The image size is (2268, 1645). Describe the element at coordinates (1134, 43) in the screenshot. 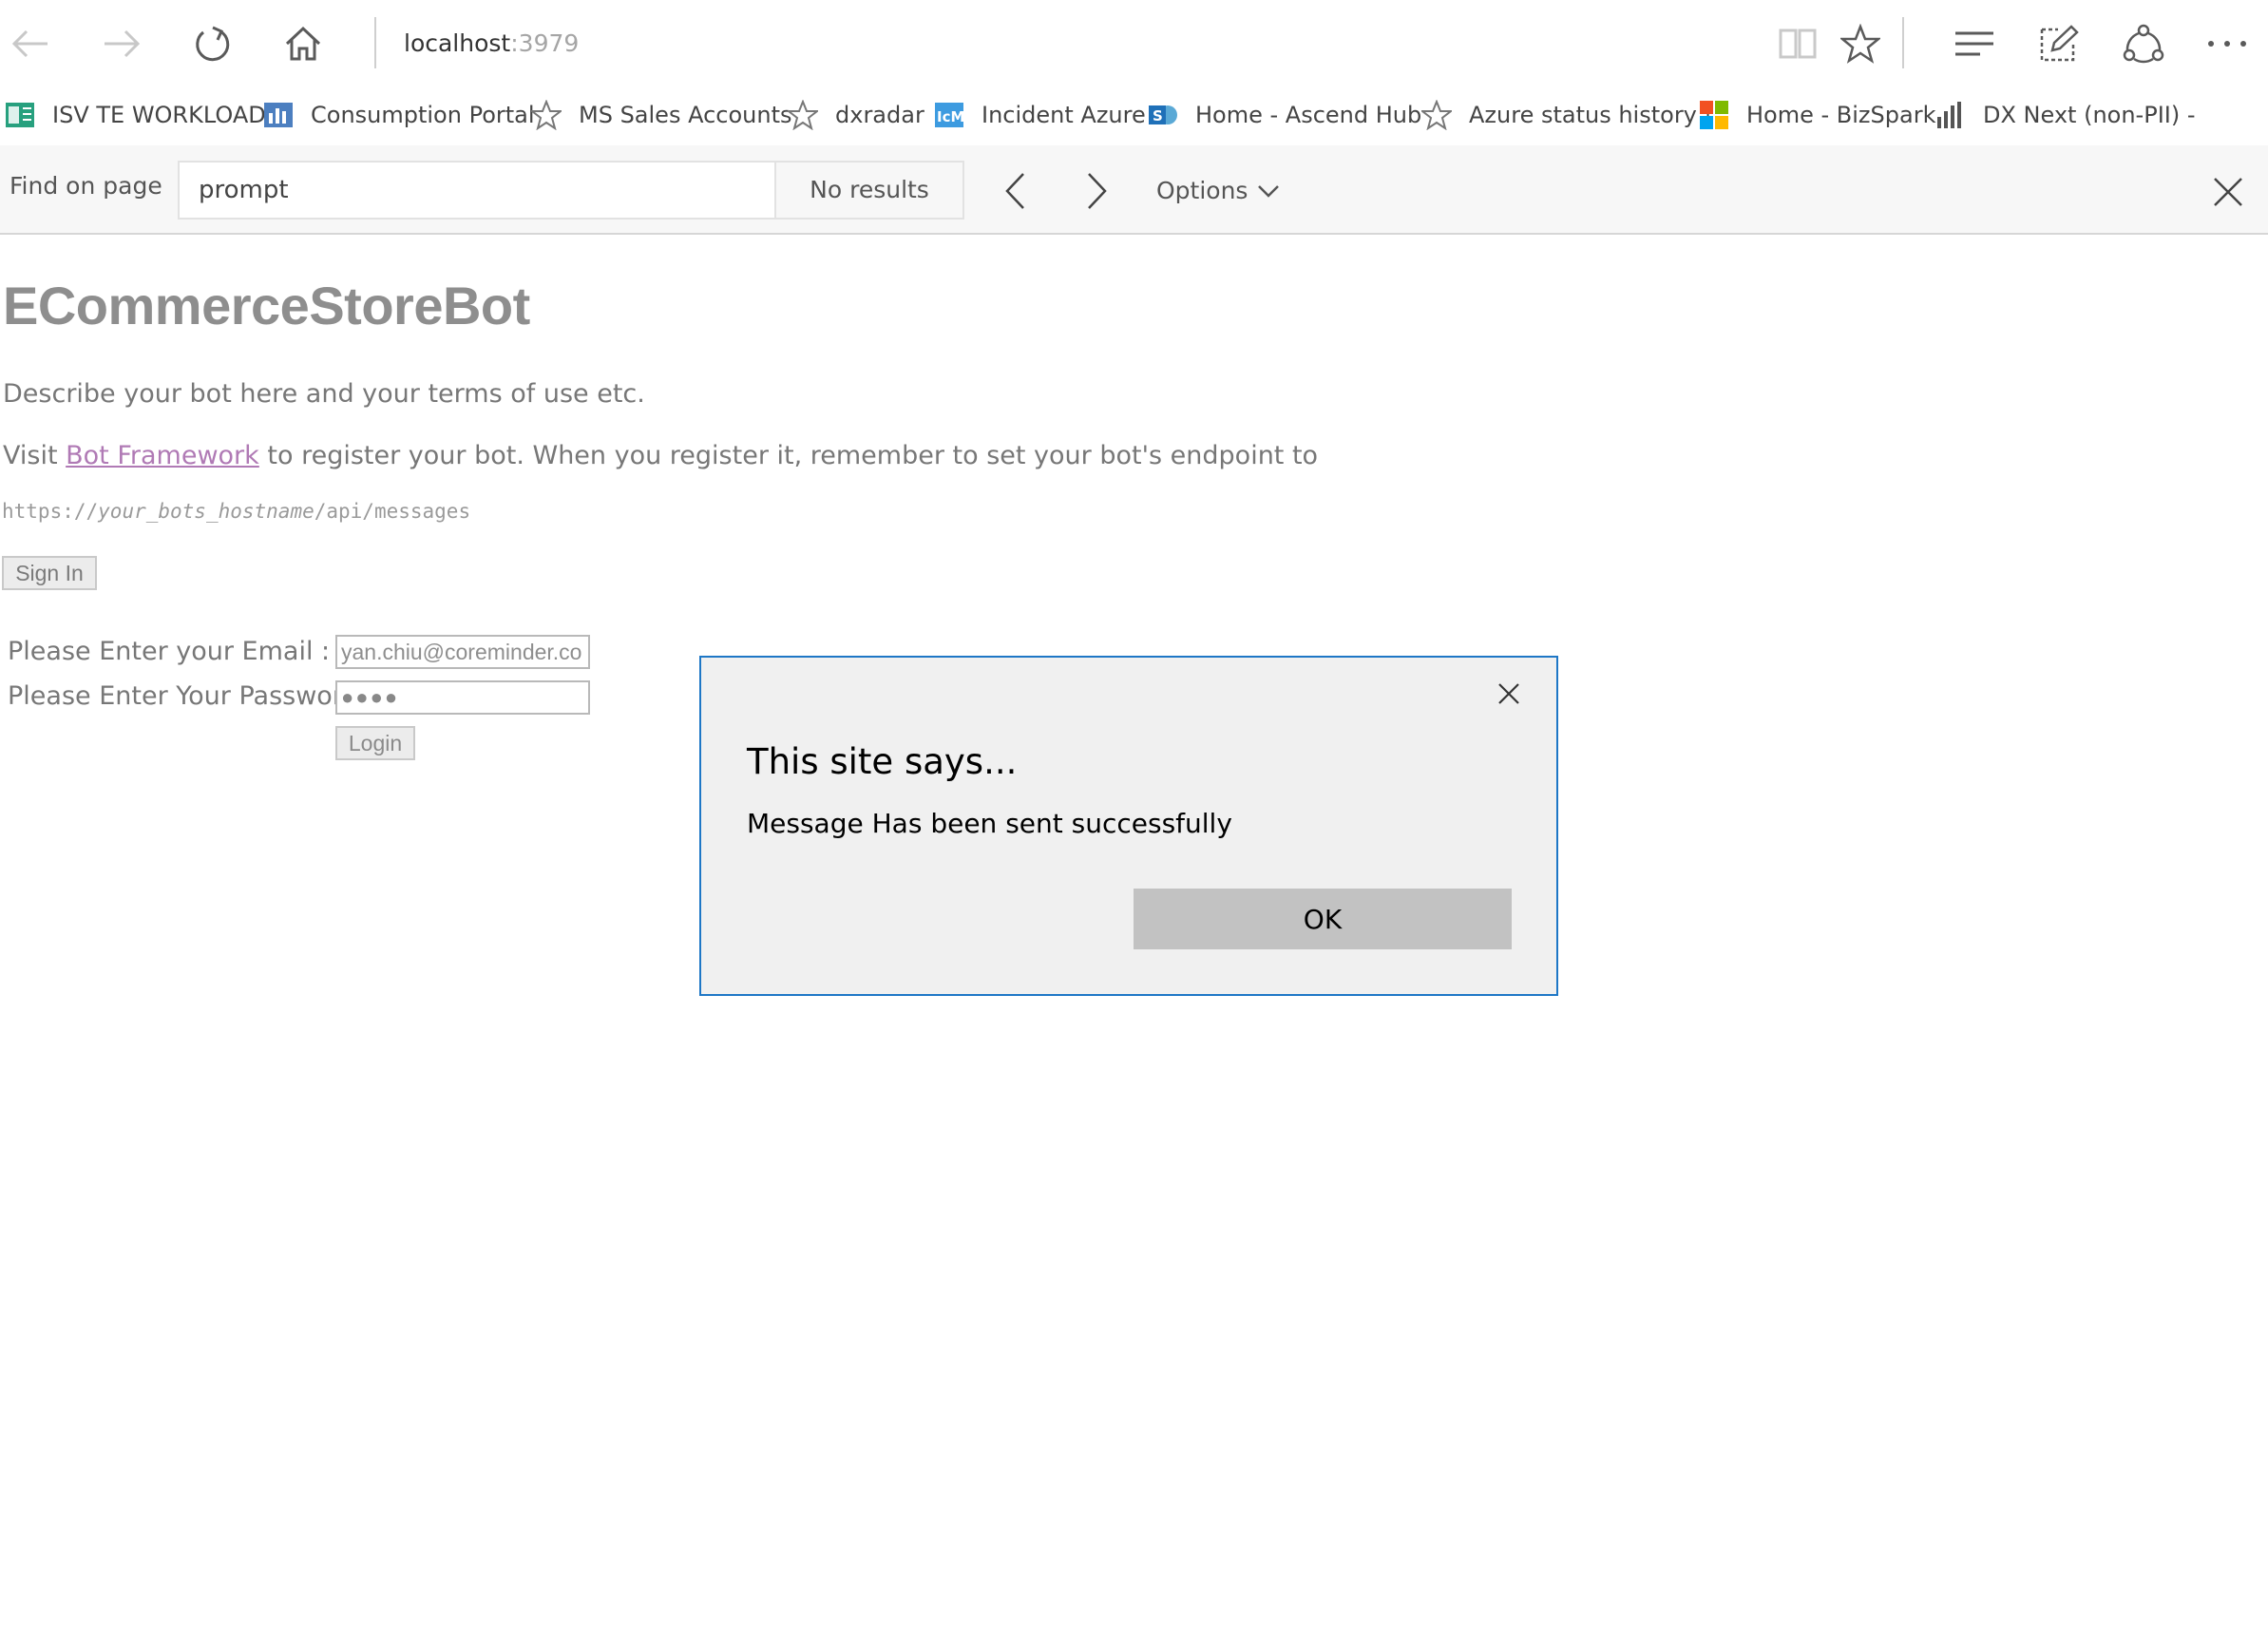

I see `browser-toolbar: localhost:3979` at that location.